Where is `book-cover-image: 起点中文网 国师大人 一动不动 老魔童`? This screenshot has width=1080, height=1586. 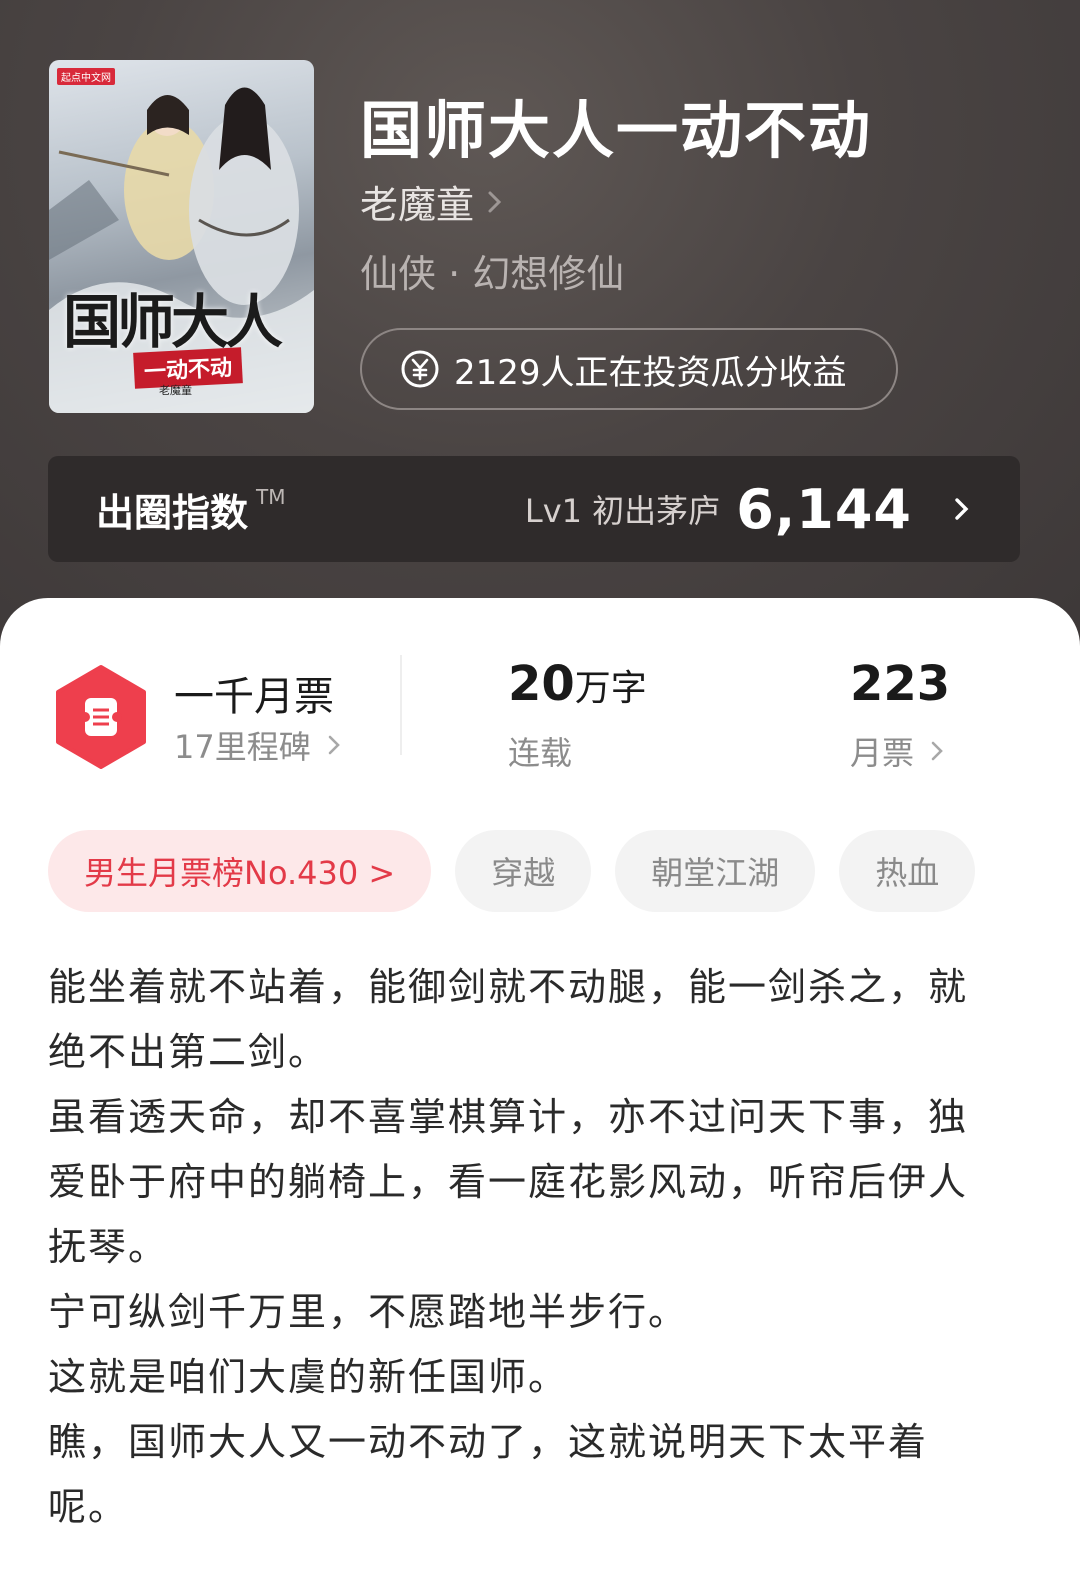 book-cover-image: 起点中文网 国师大人 一动不动 老魔童 is located at coordinates (181, 236).